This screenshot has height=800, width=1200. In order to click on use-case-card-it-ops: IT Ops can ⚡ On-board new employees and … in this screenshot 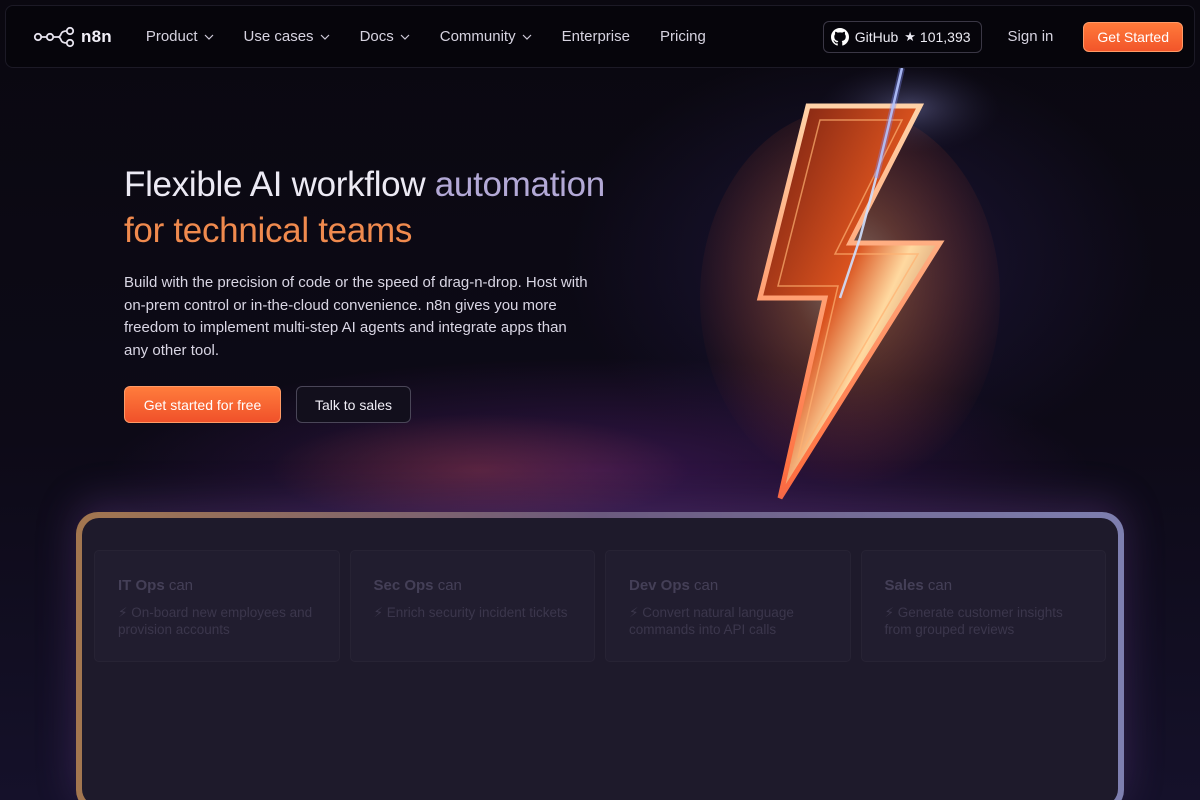, I will do `click(217, 606)`.